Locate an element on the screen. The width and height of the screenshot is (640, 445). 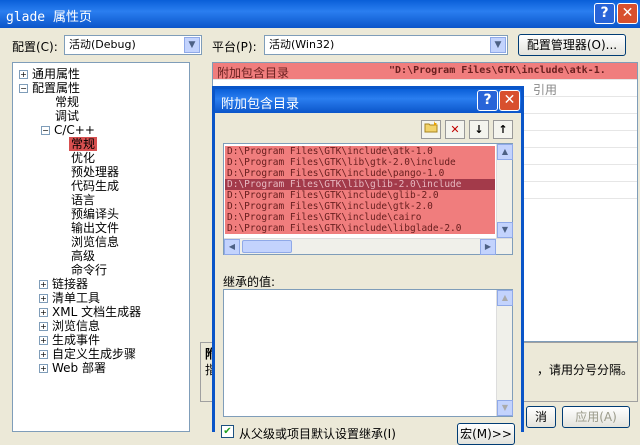
tree-item-config-props: − 配置属性 is located at coordinates (49, 88).